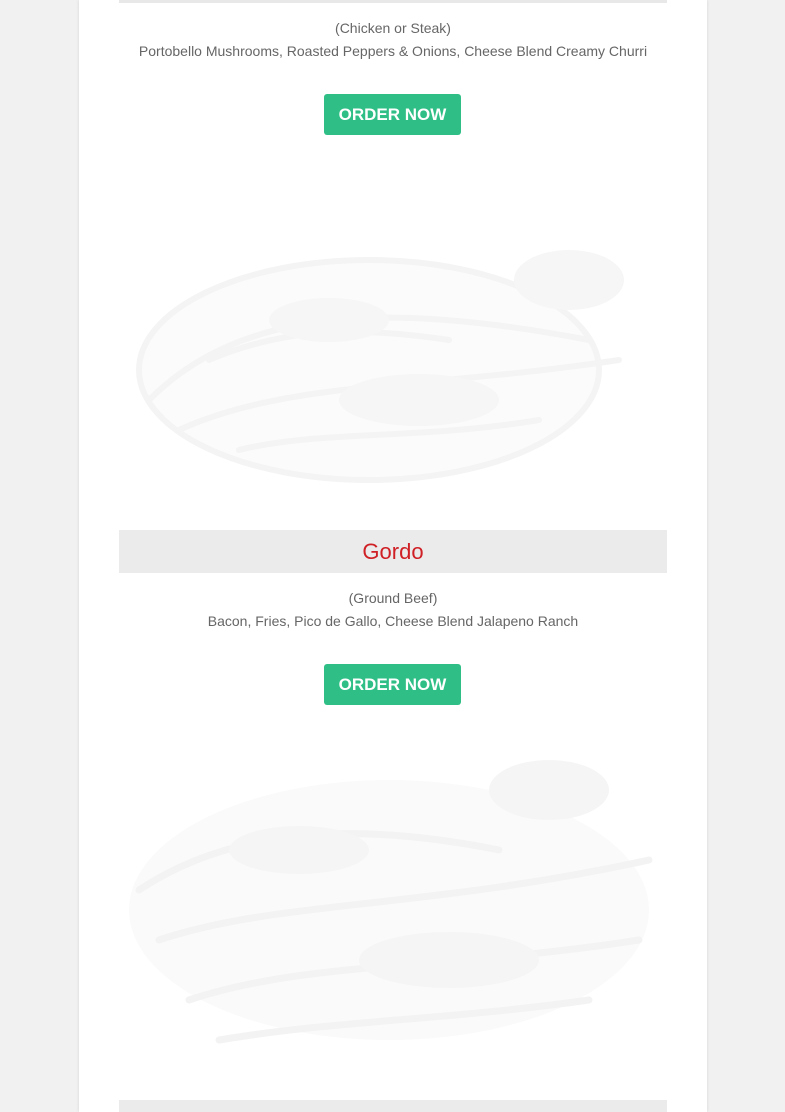 The width and height of the screenshot is (785, 1112). What do you see at coordinates (380, 366) in the screenshot?
I see `burrito-image` at bounding box center [380, 366].